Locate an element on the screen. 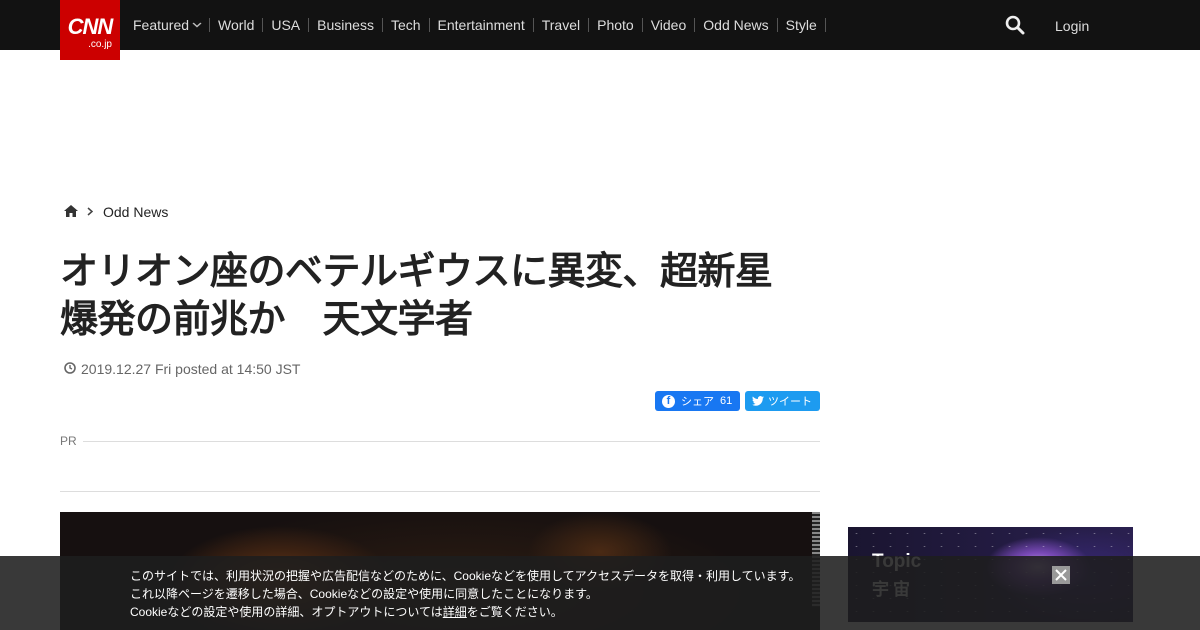  nav-item-entertainment: Entertainment is located at coordinates (482, 25).